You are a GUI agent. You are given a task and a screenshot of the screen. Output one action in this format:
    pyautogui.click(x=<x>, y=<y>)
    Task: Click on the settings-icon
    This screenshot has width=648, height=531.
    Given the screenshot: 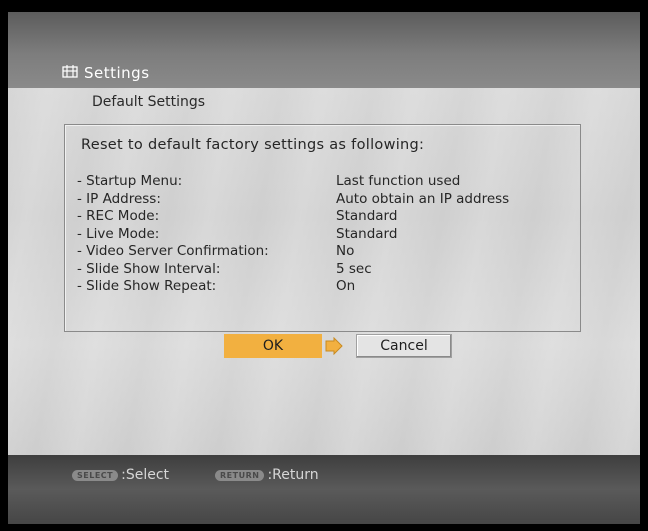 What is the action you would take?
    pyautogui.click(x=70, y=73)
    